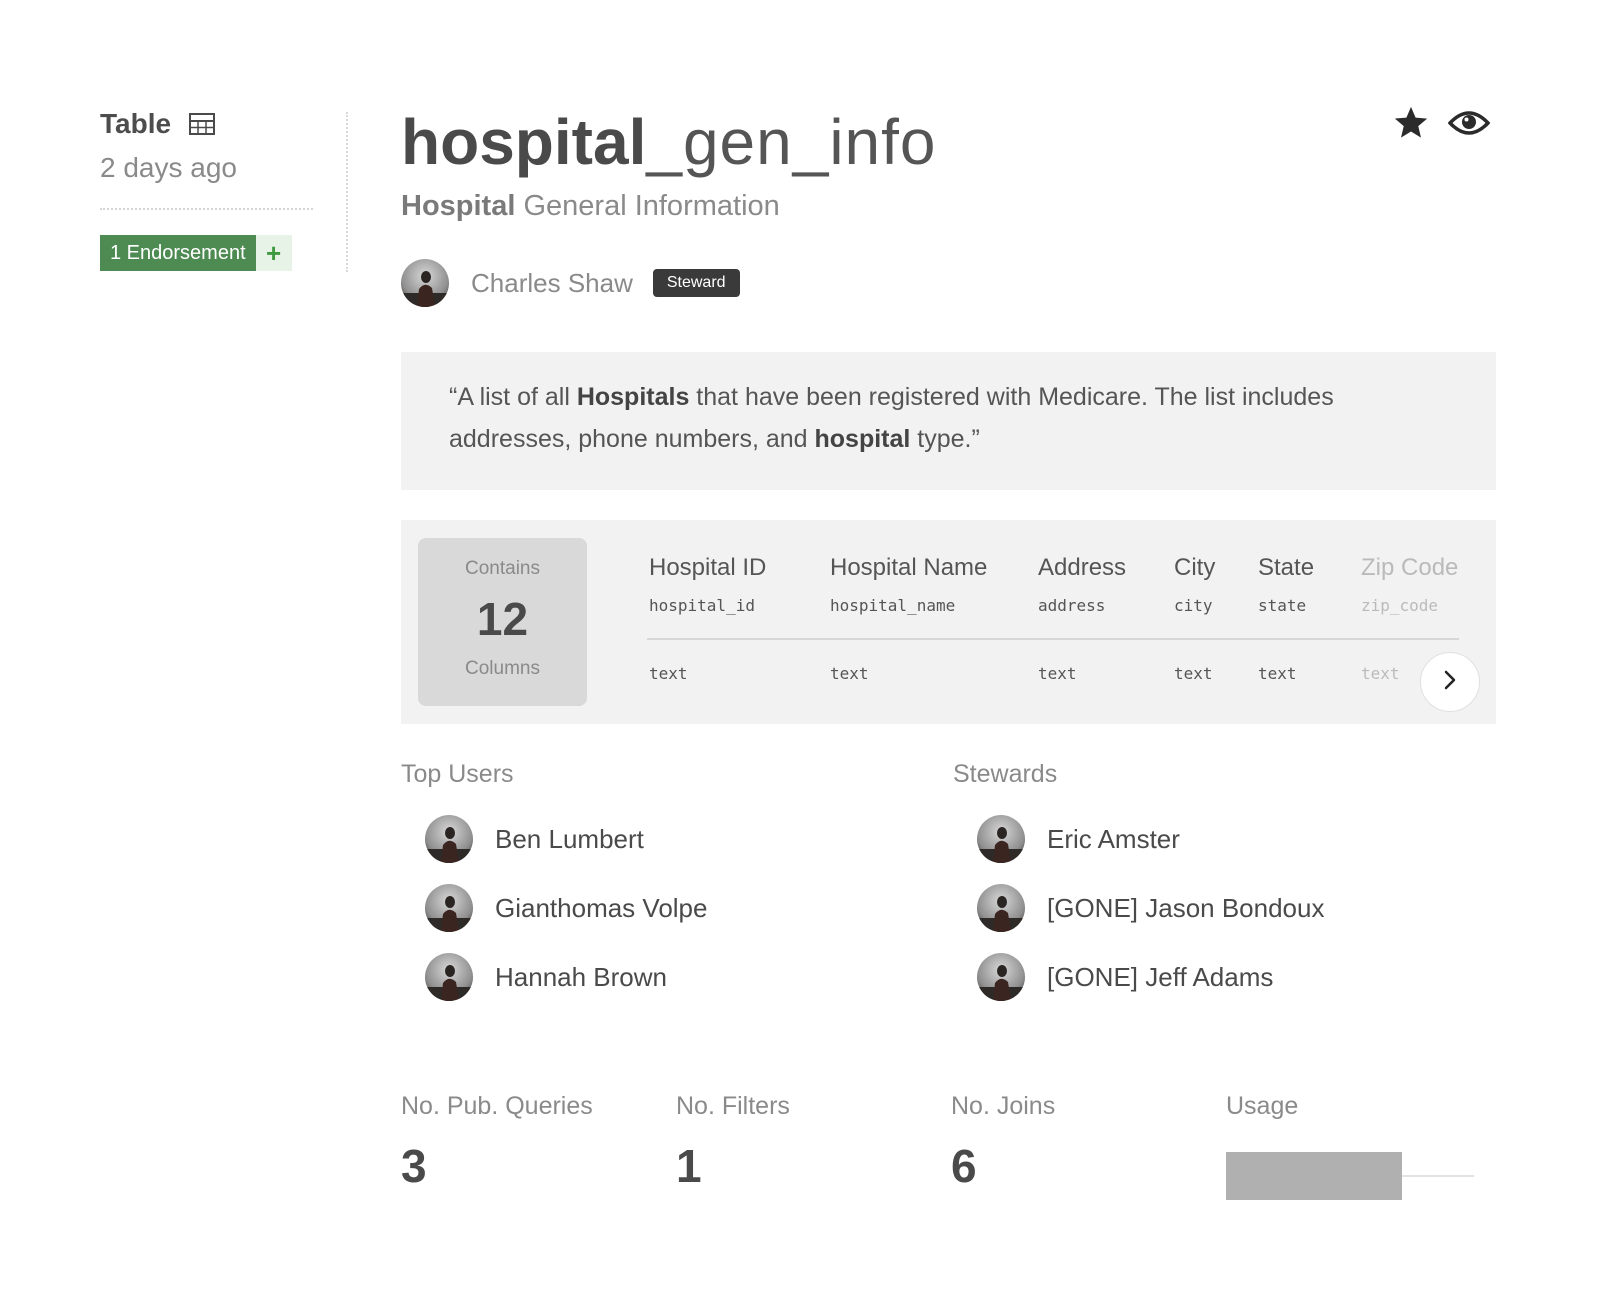 The width and height of the screenshot is (1605, 1290). I want to click on column-address: Address address, so click(1082, 584).